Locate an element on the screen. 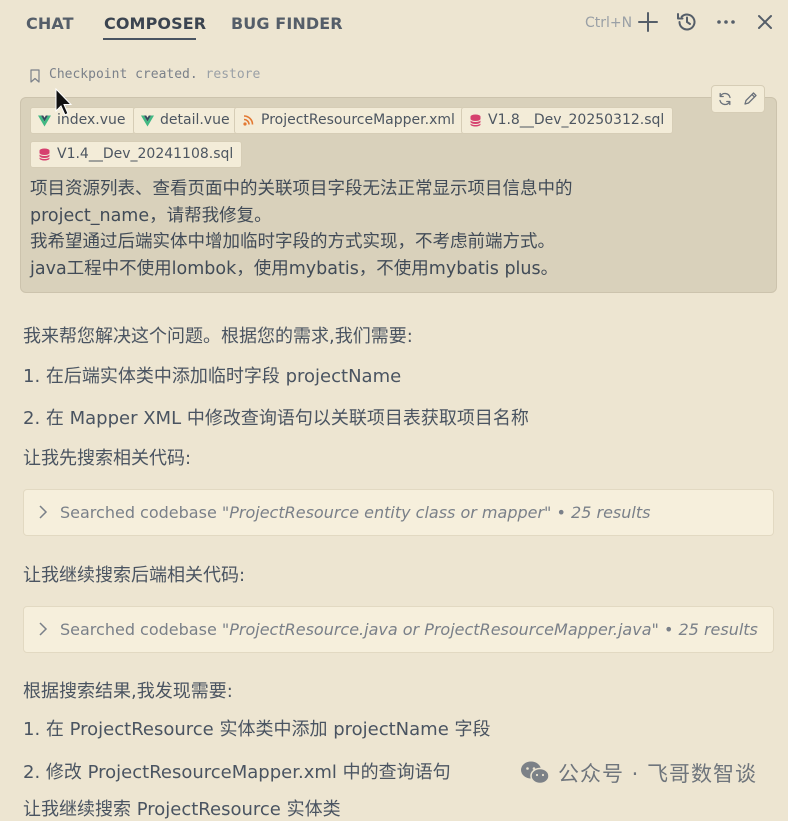 This screenshot has width=788, height=821. plus-icon is located at coordinates (648, 22).